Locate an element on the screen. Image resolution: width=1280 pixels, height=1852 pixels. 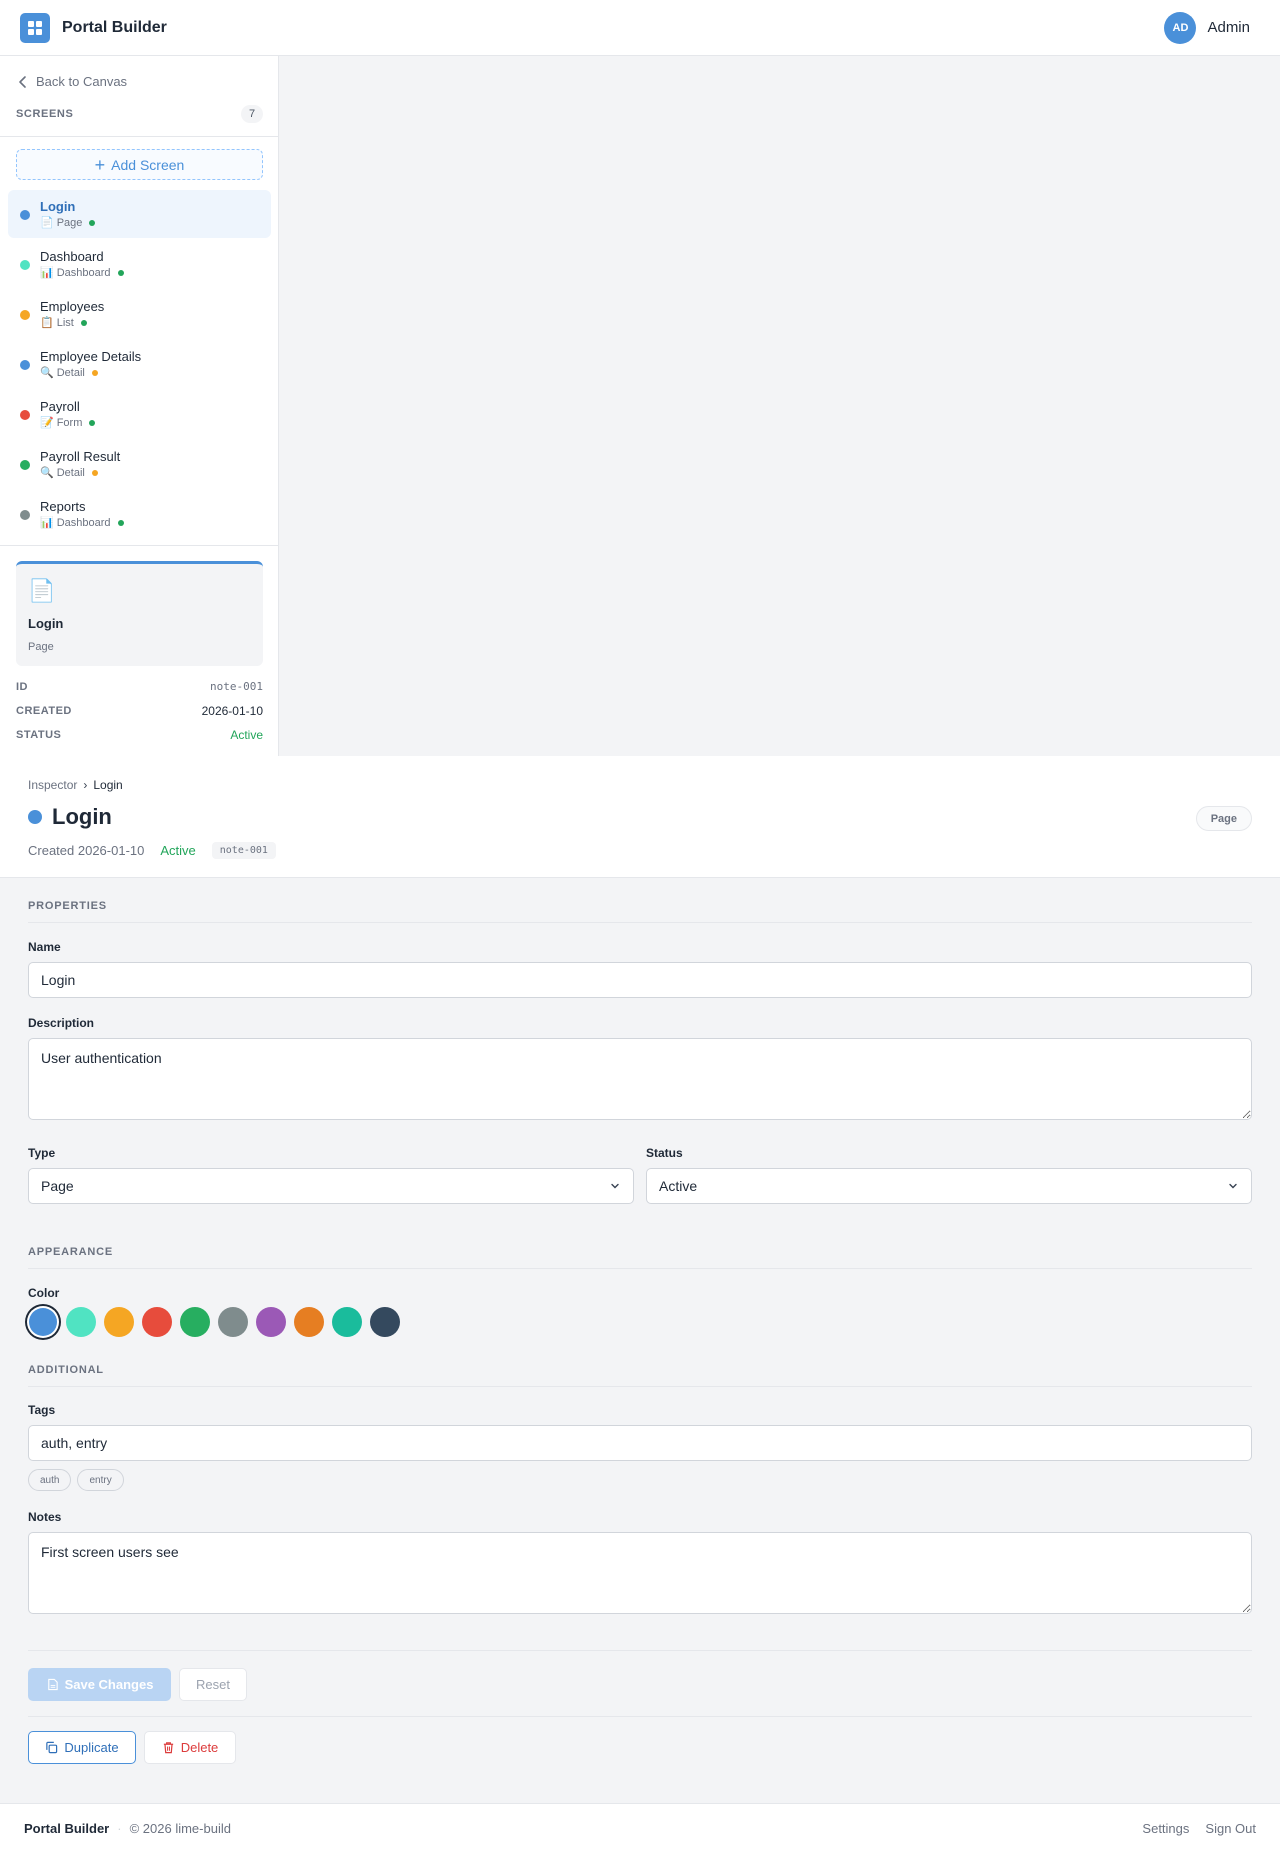
delete-button: Delete is located at coordinates (190, 1747).